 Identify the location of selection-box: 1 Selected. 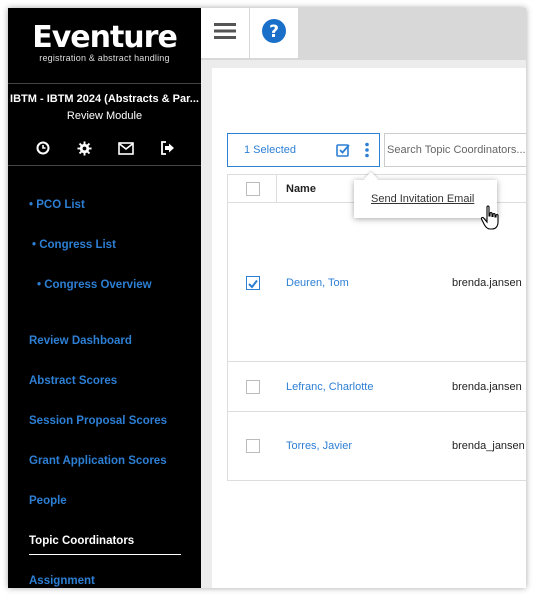
(303, 150).